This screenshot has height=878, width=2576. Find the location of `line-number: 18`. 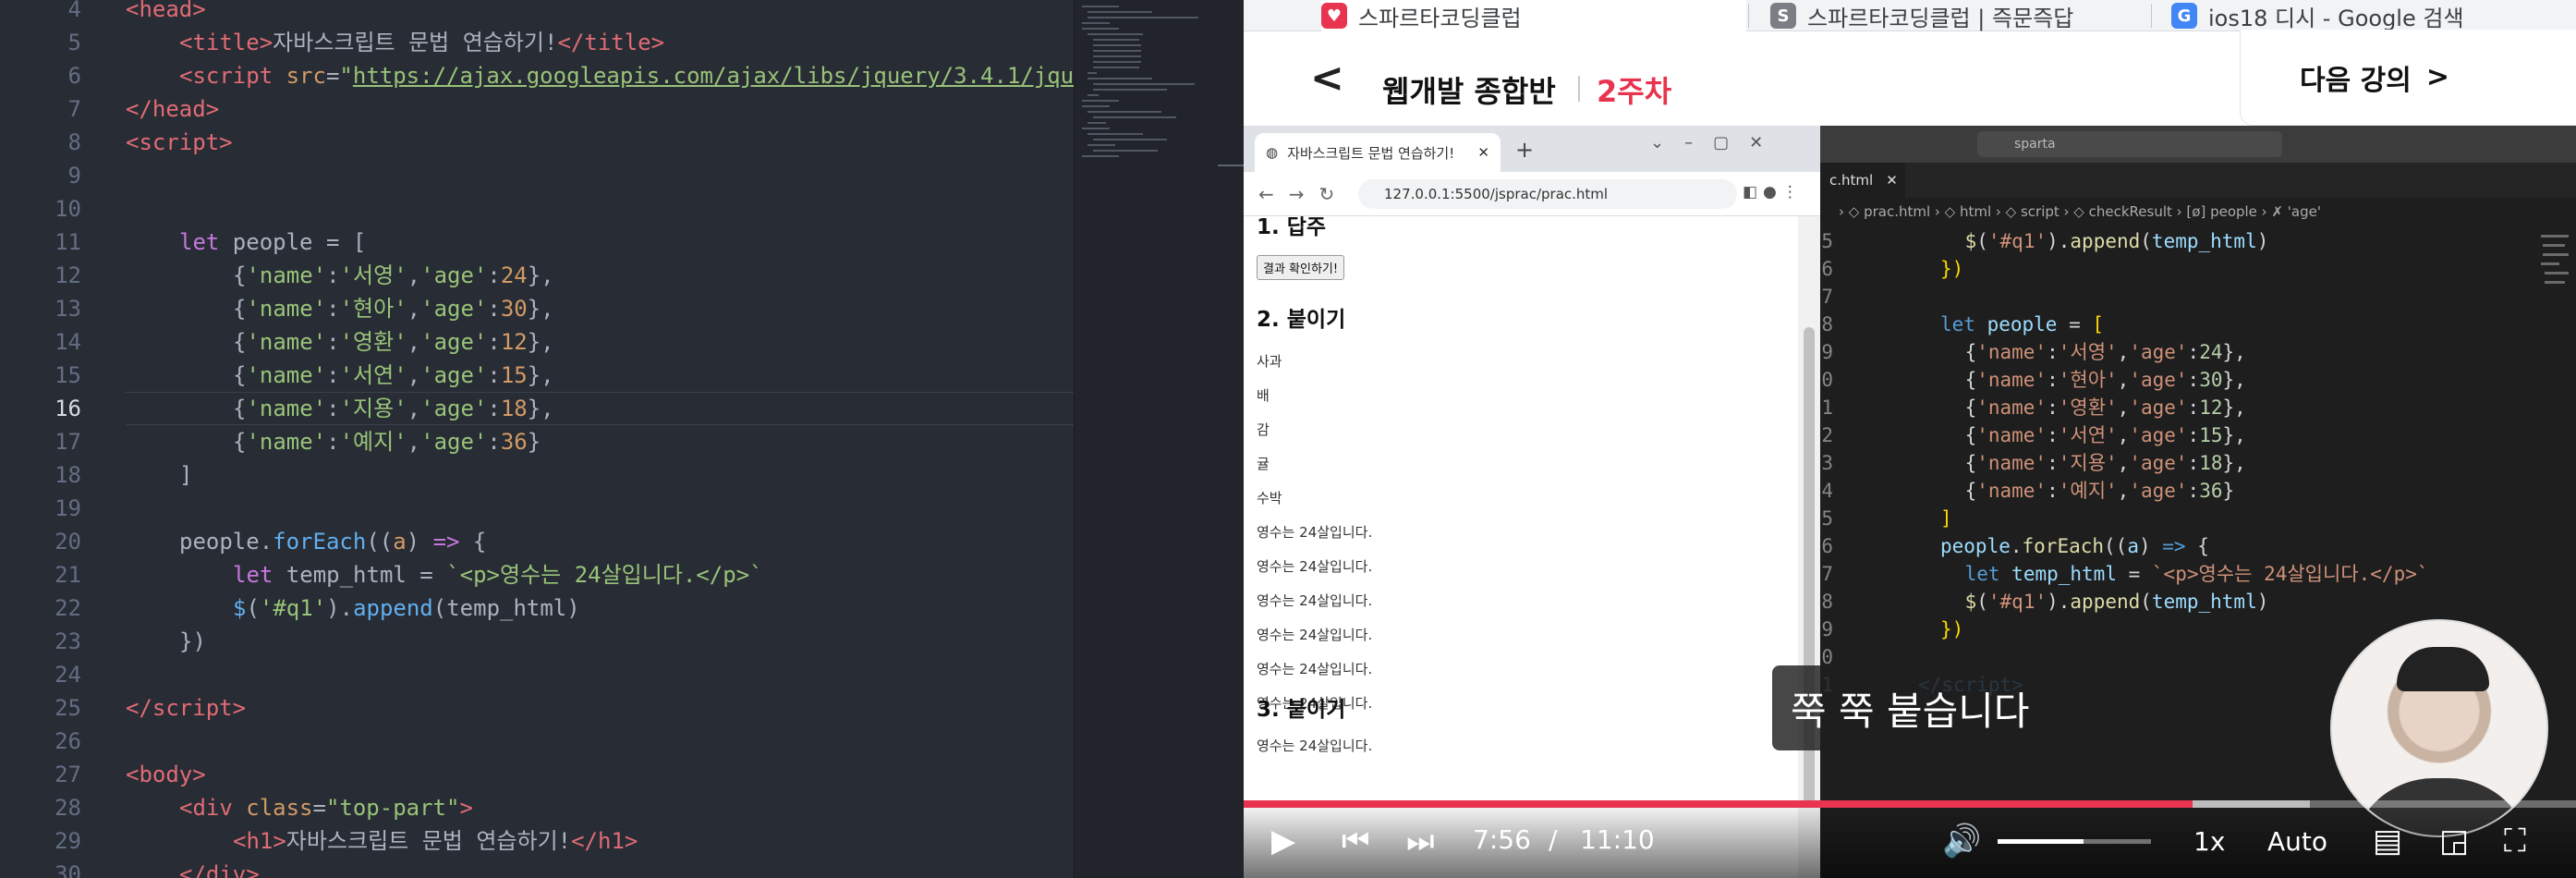

line-number: 18 is located at coordinates (68, 475).